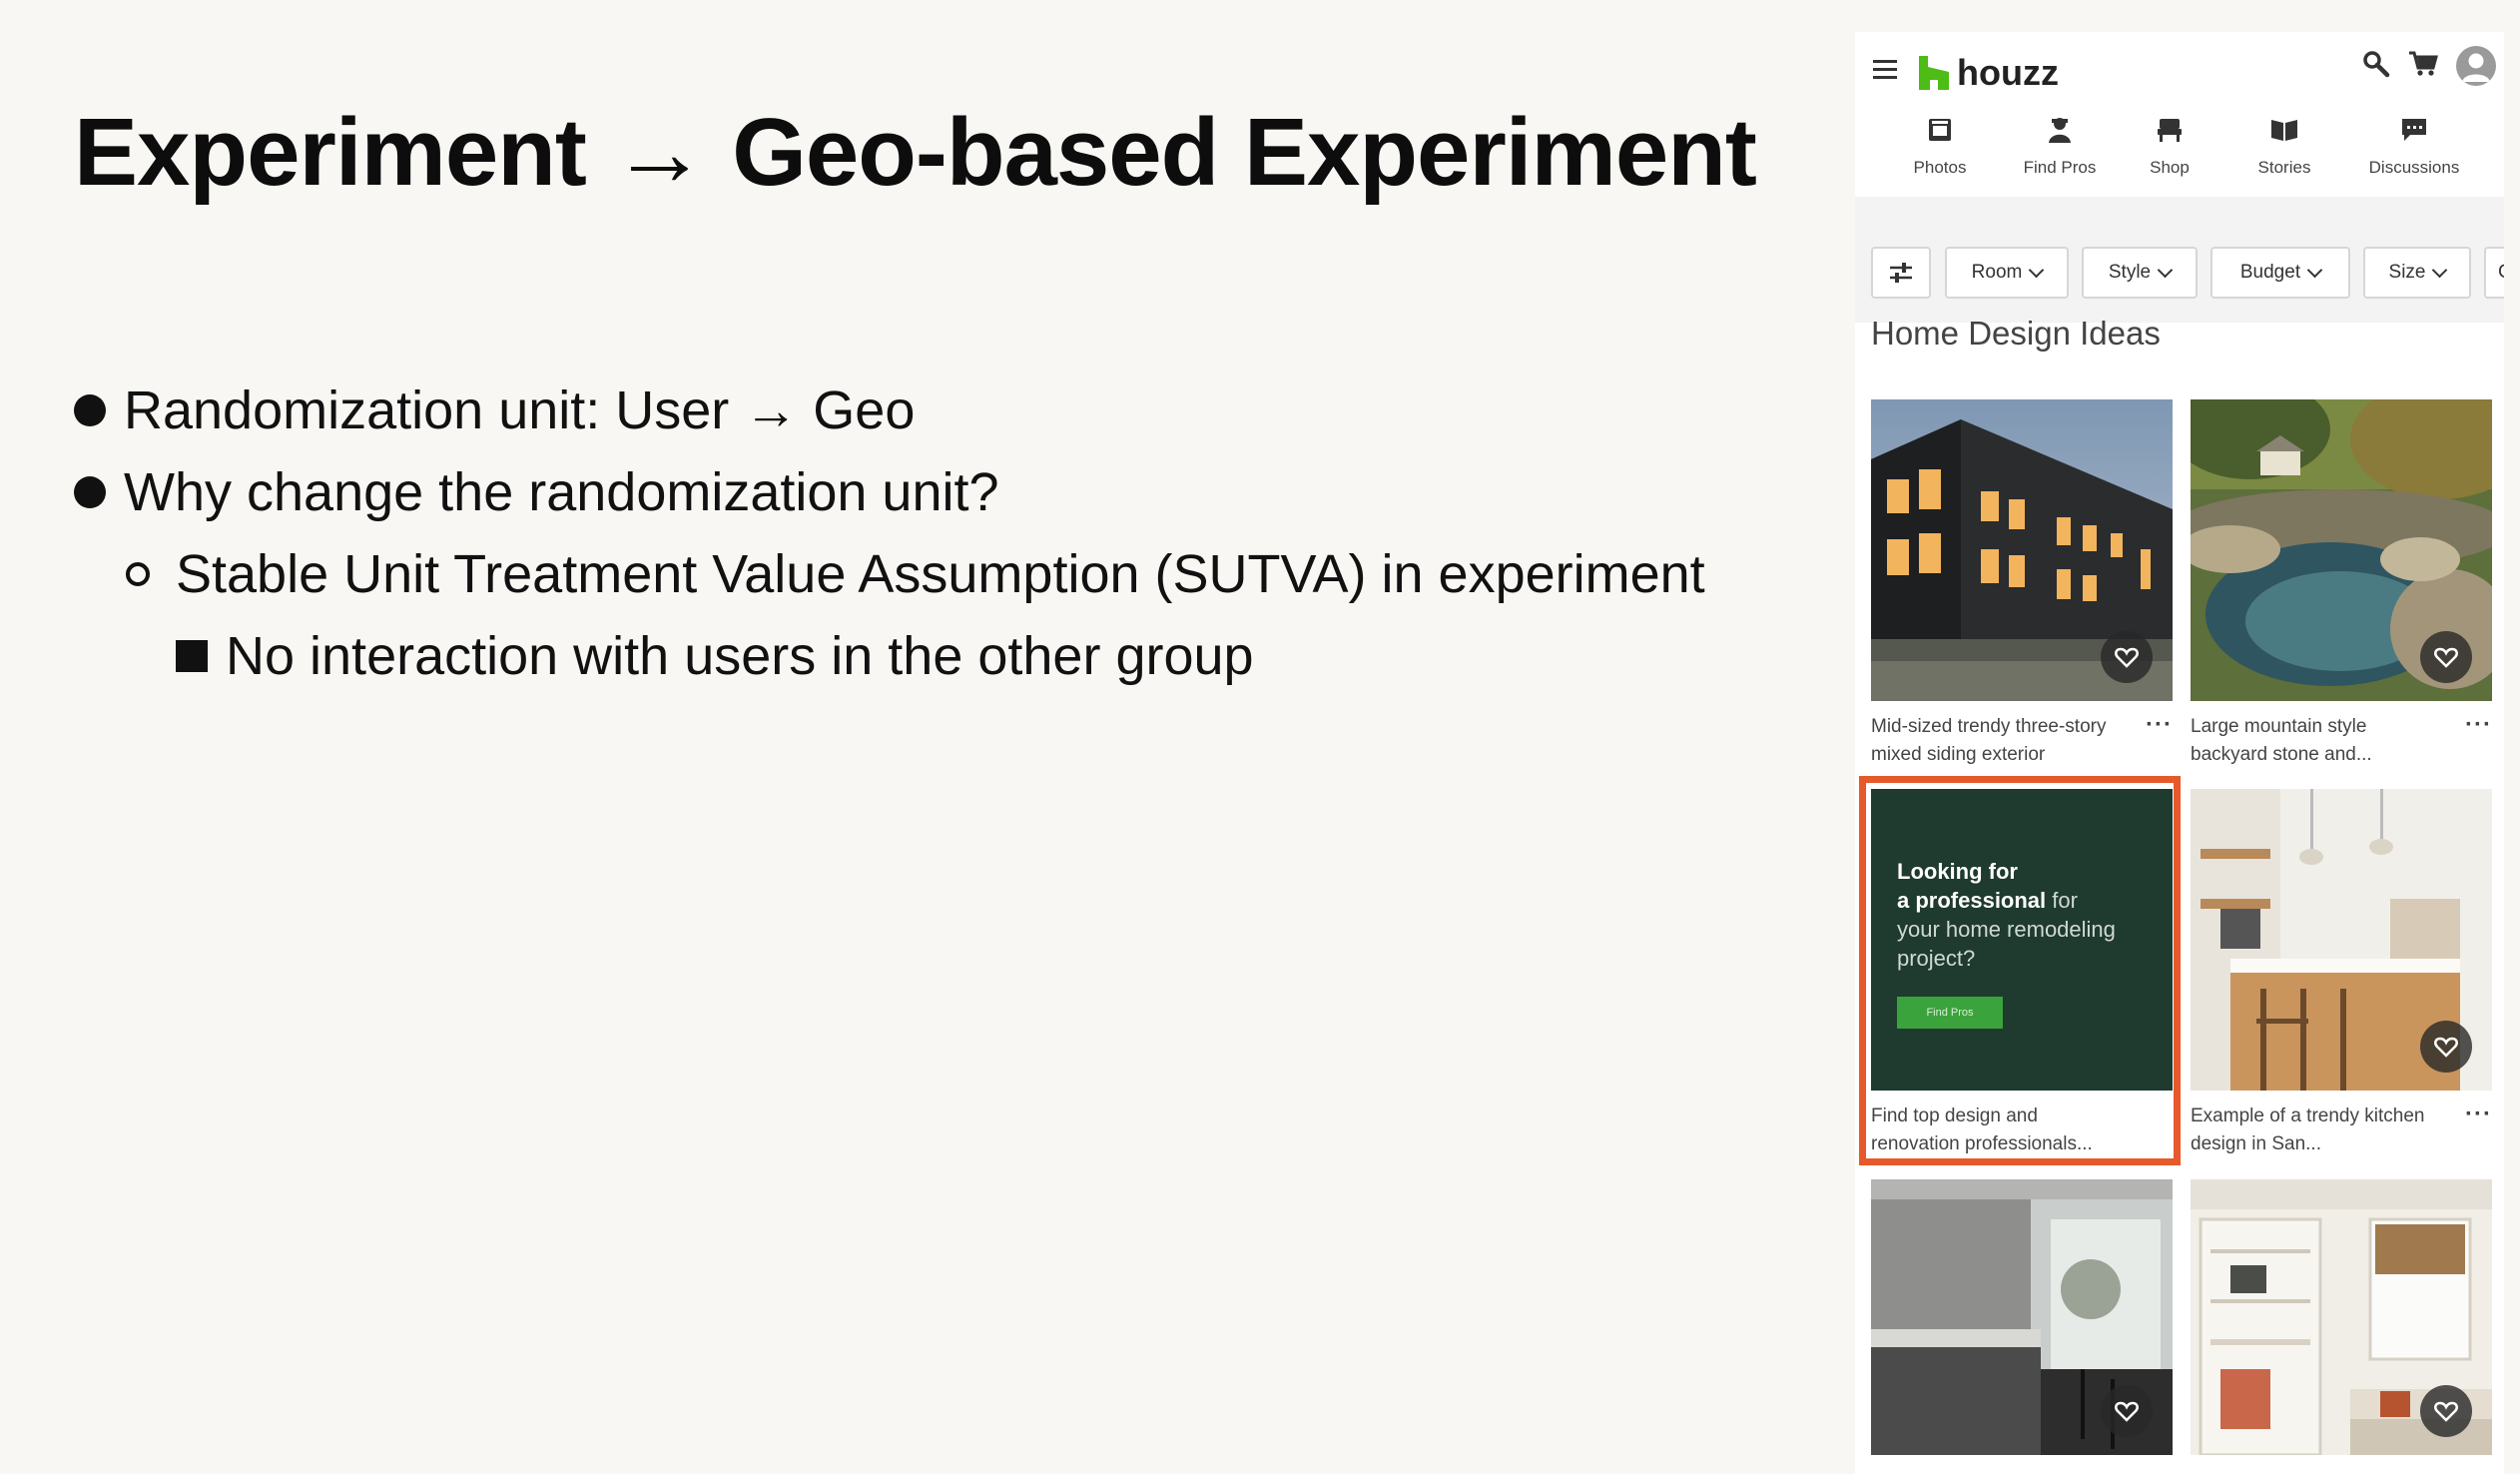 Image resolution: width=2520 pixels, height=1474 pixels. I want to click on bullet-text: Randomization unit: User → Geo, so click(520, 410).